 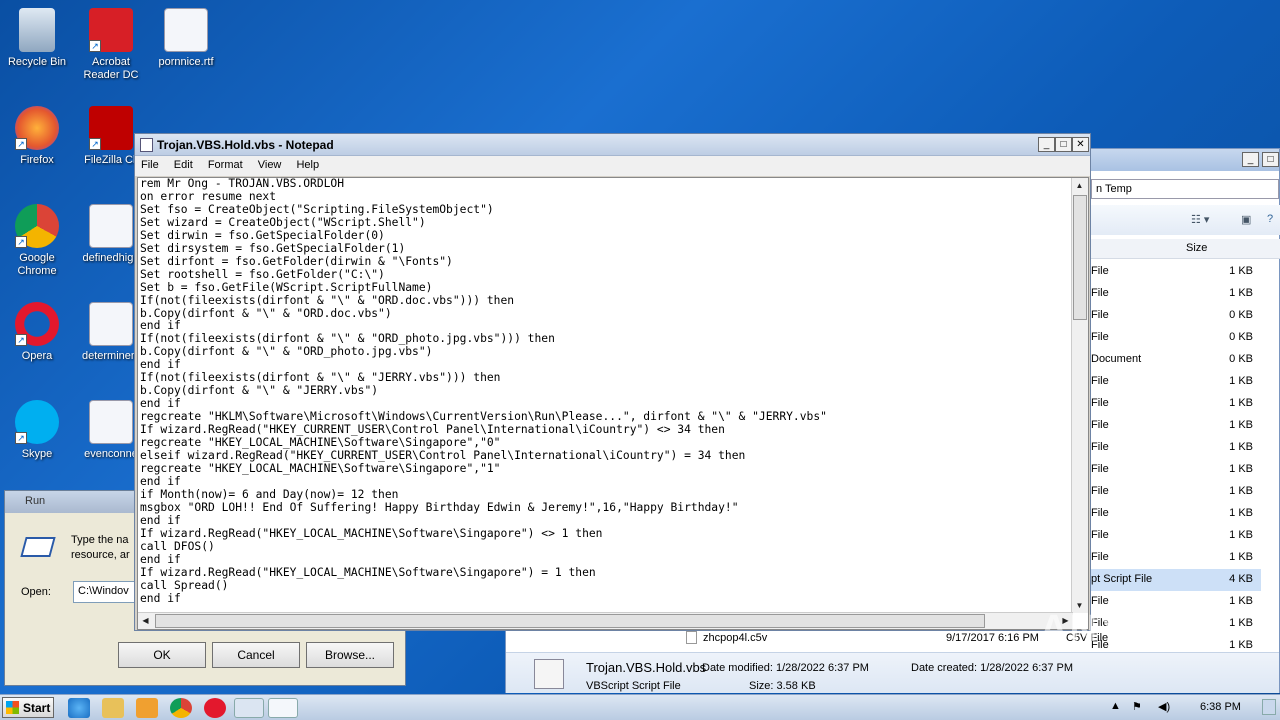 What do you see at coordinates (1246, 219) in the screenshot?
I see `preview-pane-icon: ▣` at bounding box center [1246, 219].